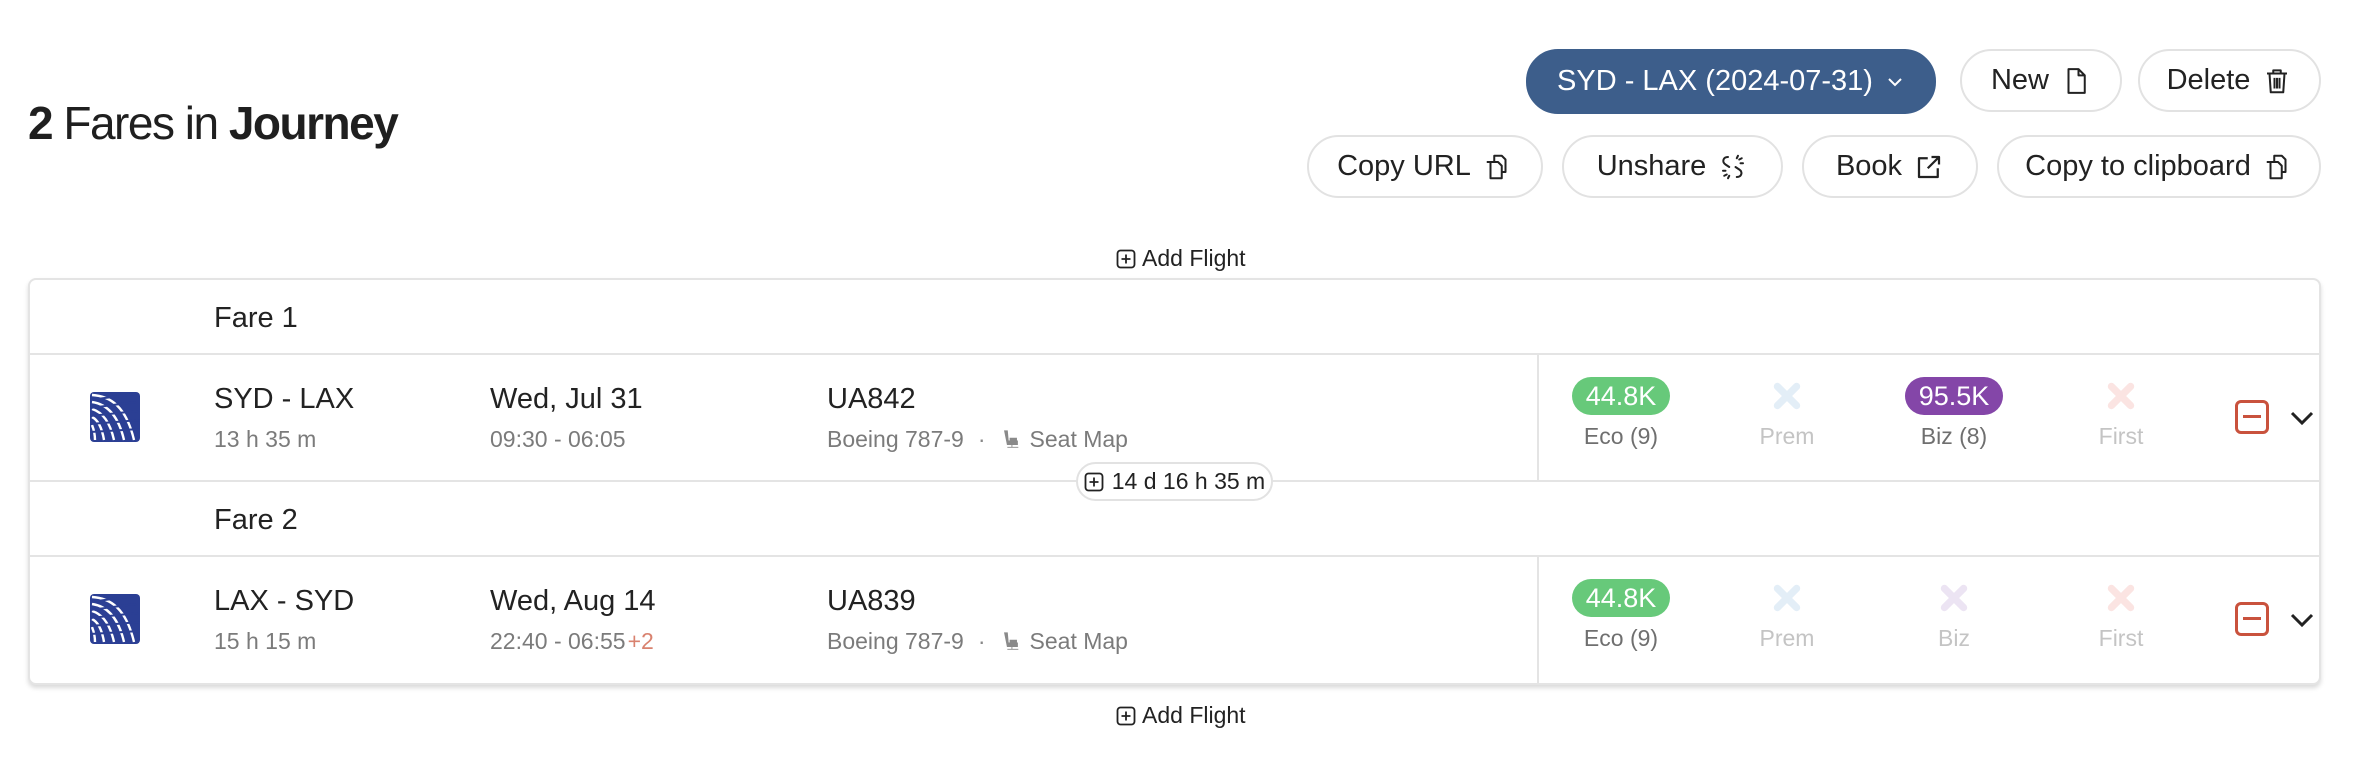 The width and height of the screenshot is (2366, 772). Describe the element at coordinates (284, 418) in the screenshot. I see `route-column: SYD - LAX 13 h 35 m` at that location.